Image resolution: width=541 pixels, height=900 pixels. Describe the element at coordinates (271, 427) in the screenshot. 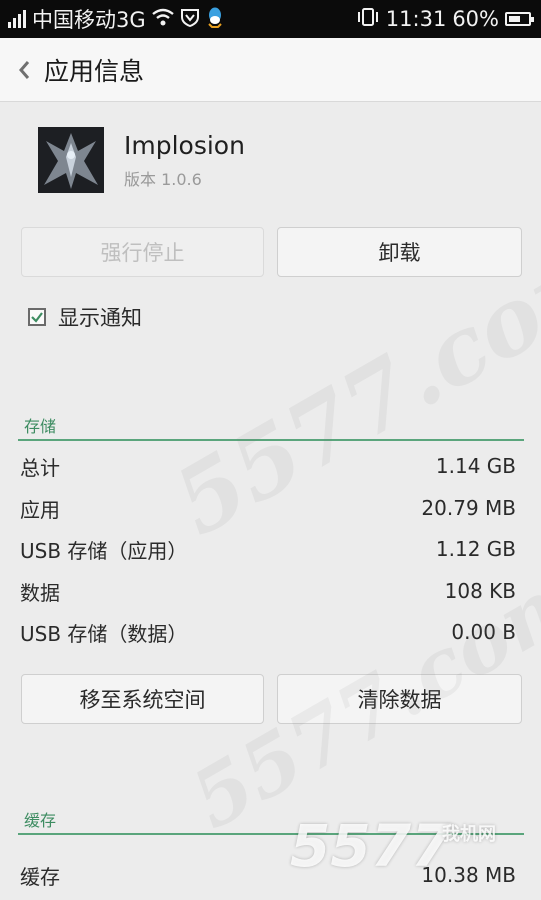

I see `storage-section-header: 存储` at that location.